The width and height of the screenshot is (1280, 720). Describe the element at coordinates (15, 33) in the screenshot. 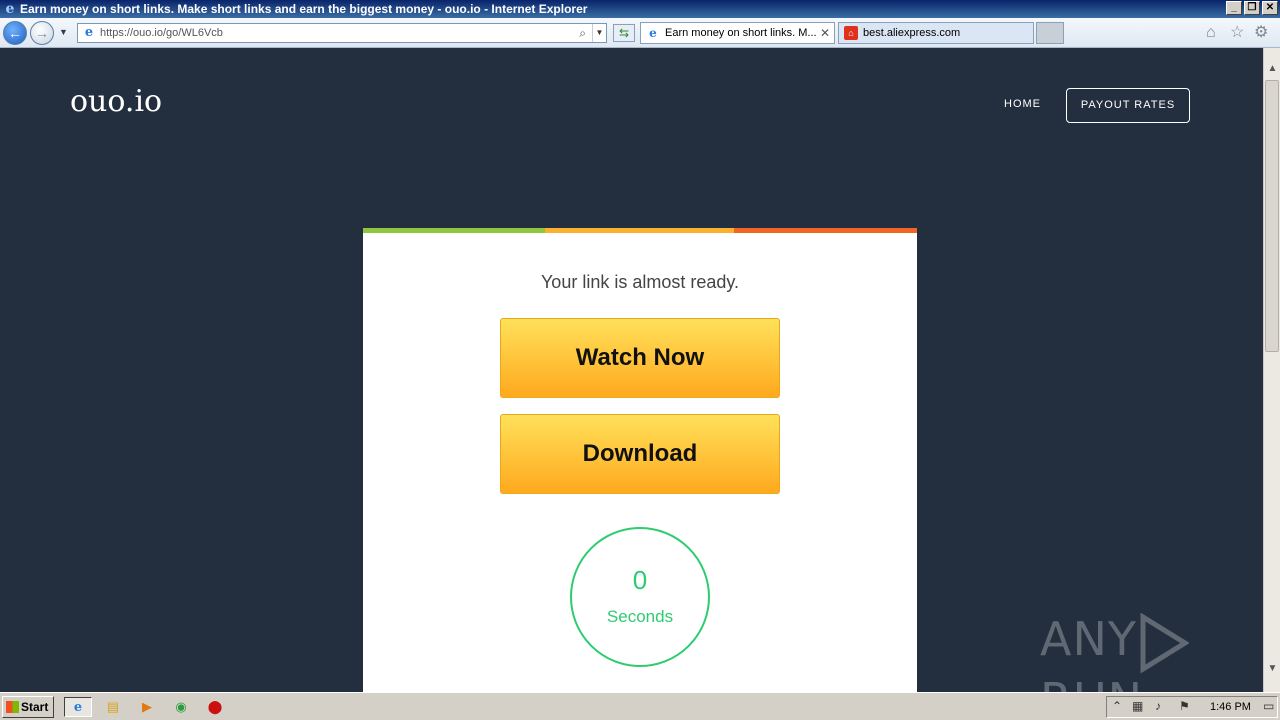

I see `back-button: ←` at that location.